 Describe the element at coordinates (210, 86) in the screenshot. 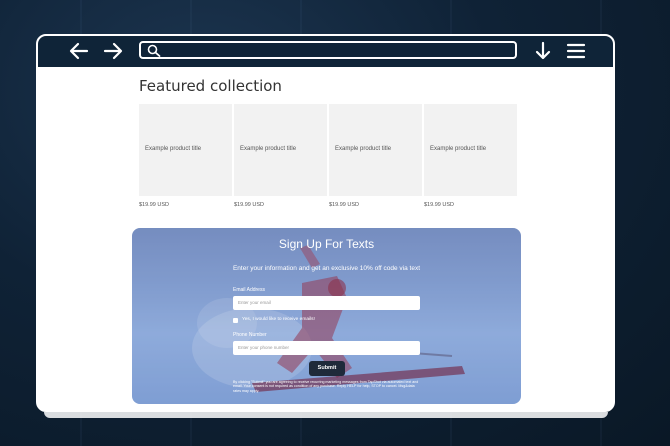

I see `featured-collection-title: Featured collection` at that location.